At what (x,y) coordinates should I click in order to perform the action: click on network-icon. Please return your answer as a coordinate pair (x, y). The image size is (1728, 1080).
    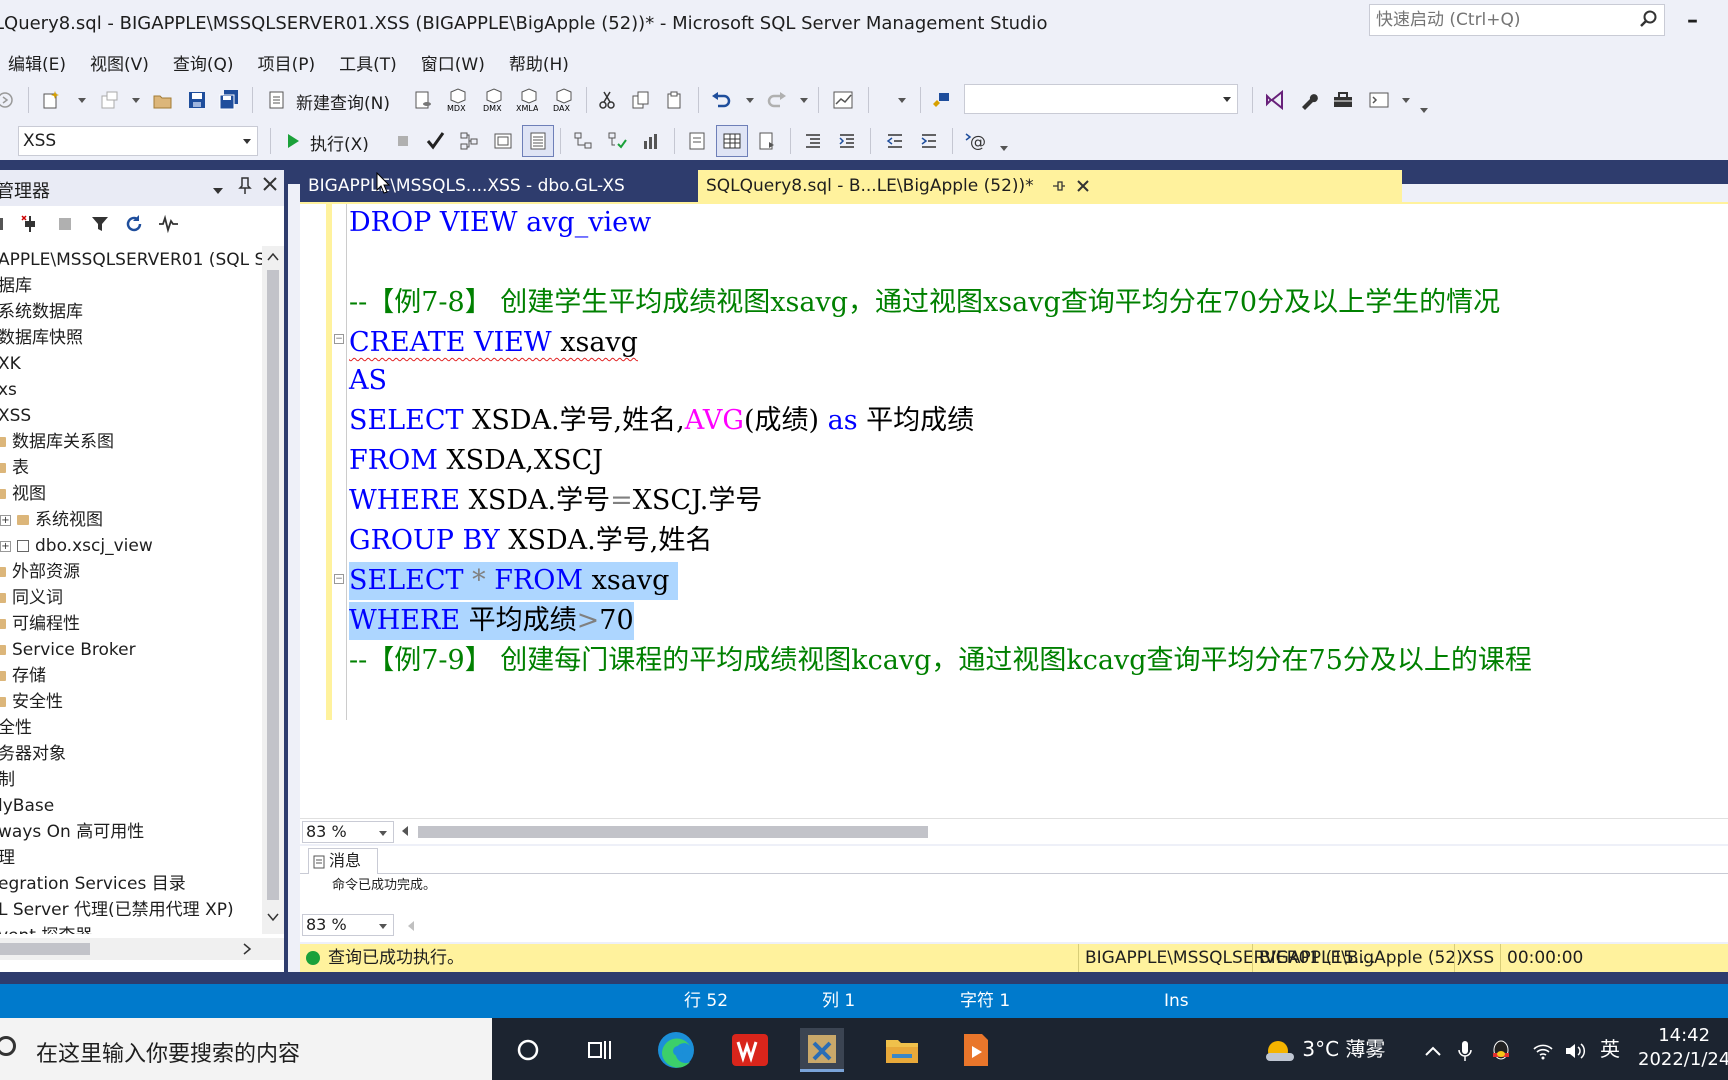
    Looking at the image, I should click on (1543, 1049).